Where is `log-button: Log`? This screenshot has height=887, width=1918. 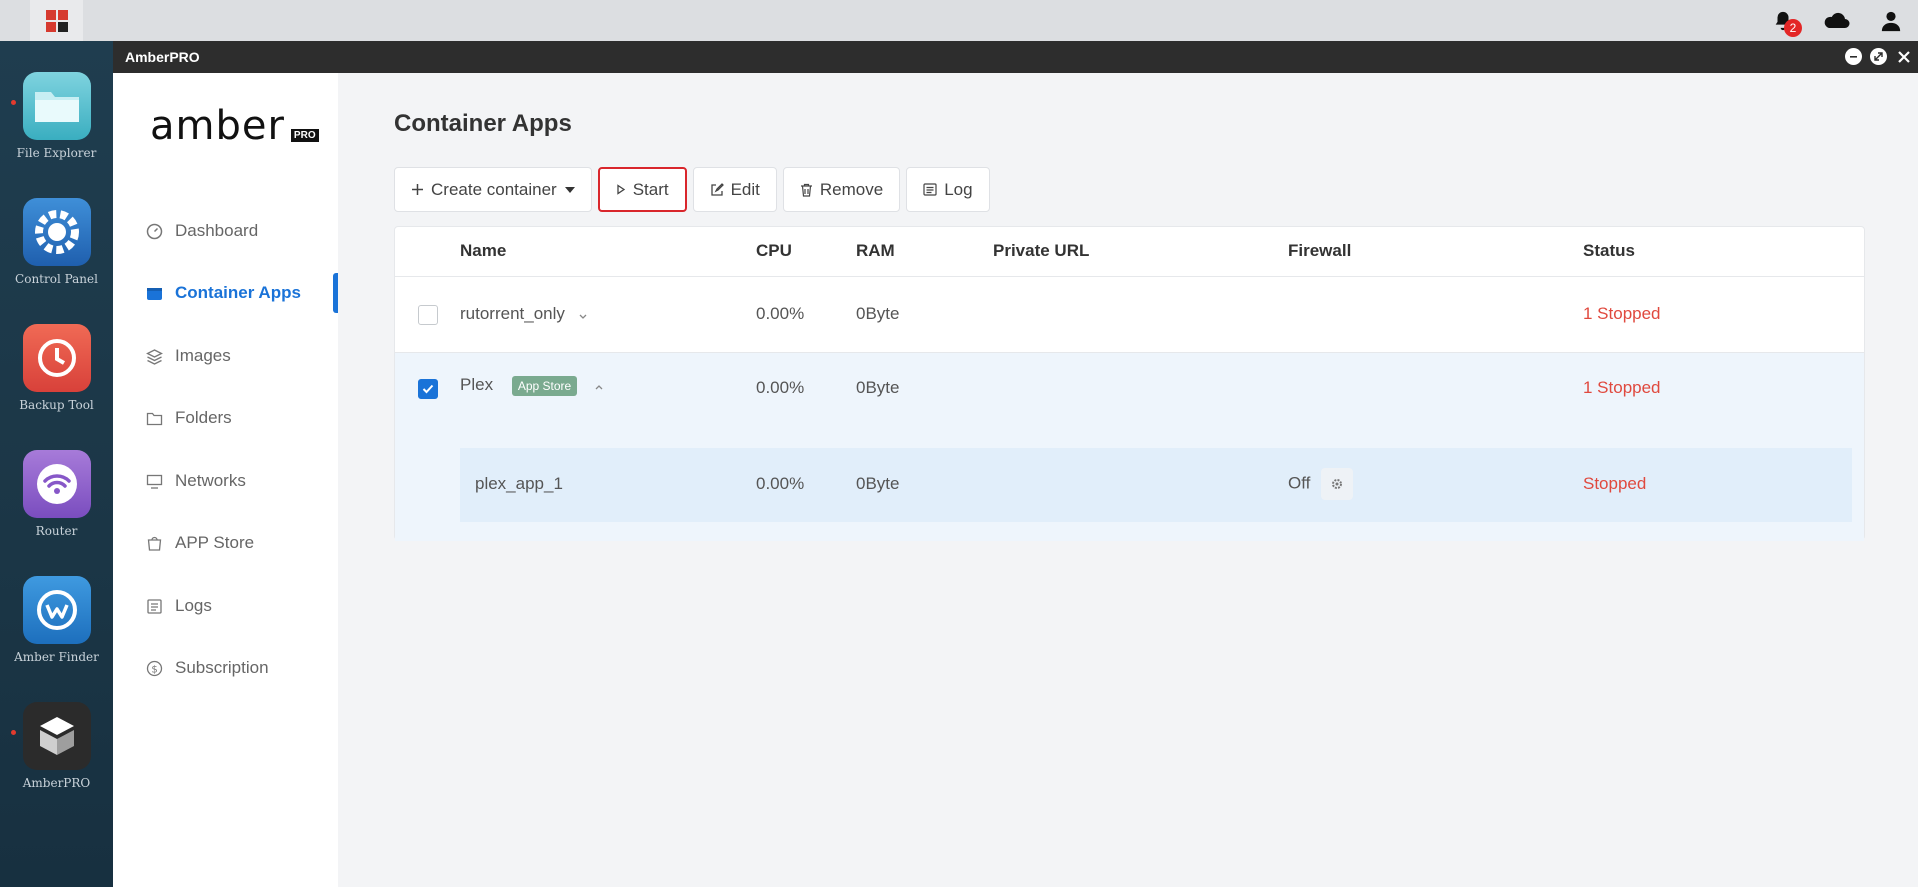 log-button: Log is located at coordinates (948, 189).